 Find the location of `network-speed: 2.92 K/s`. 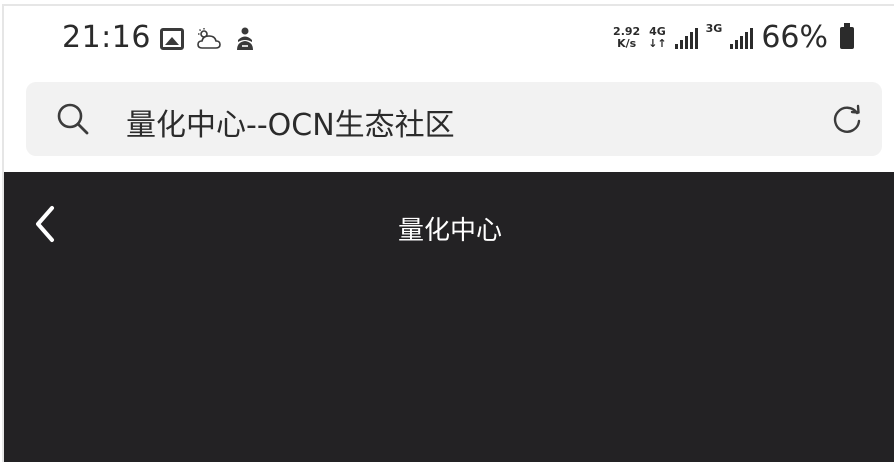

network-speed: 2.92 K/s is located at coordinates (627, 37).